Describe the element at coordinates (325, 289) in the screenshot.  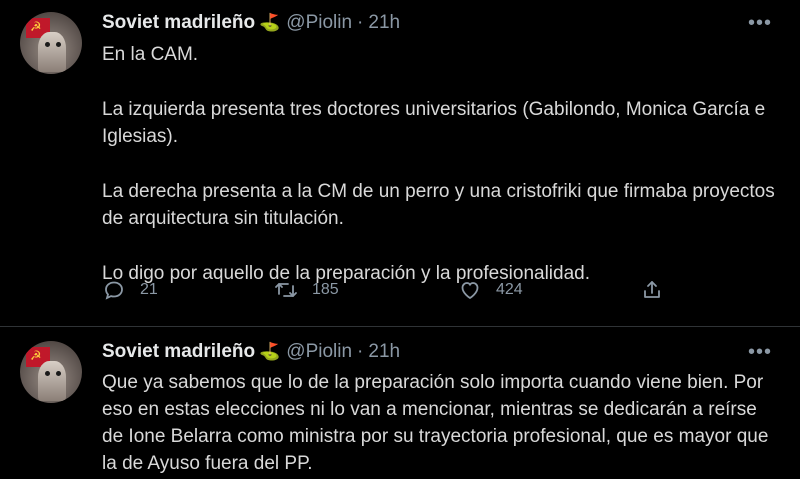
I see `retweet-count: 185` at that location.